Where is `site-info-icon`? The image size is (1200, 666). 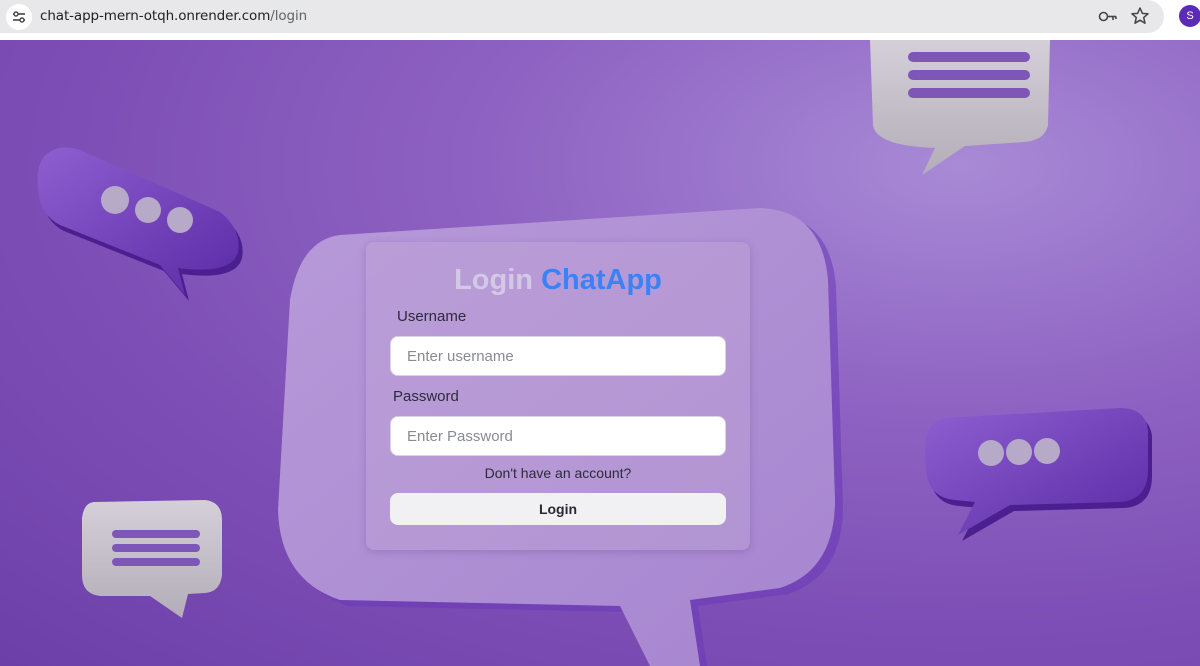 site-info-icon is located at coordinates (19, 17).